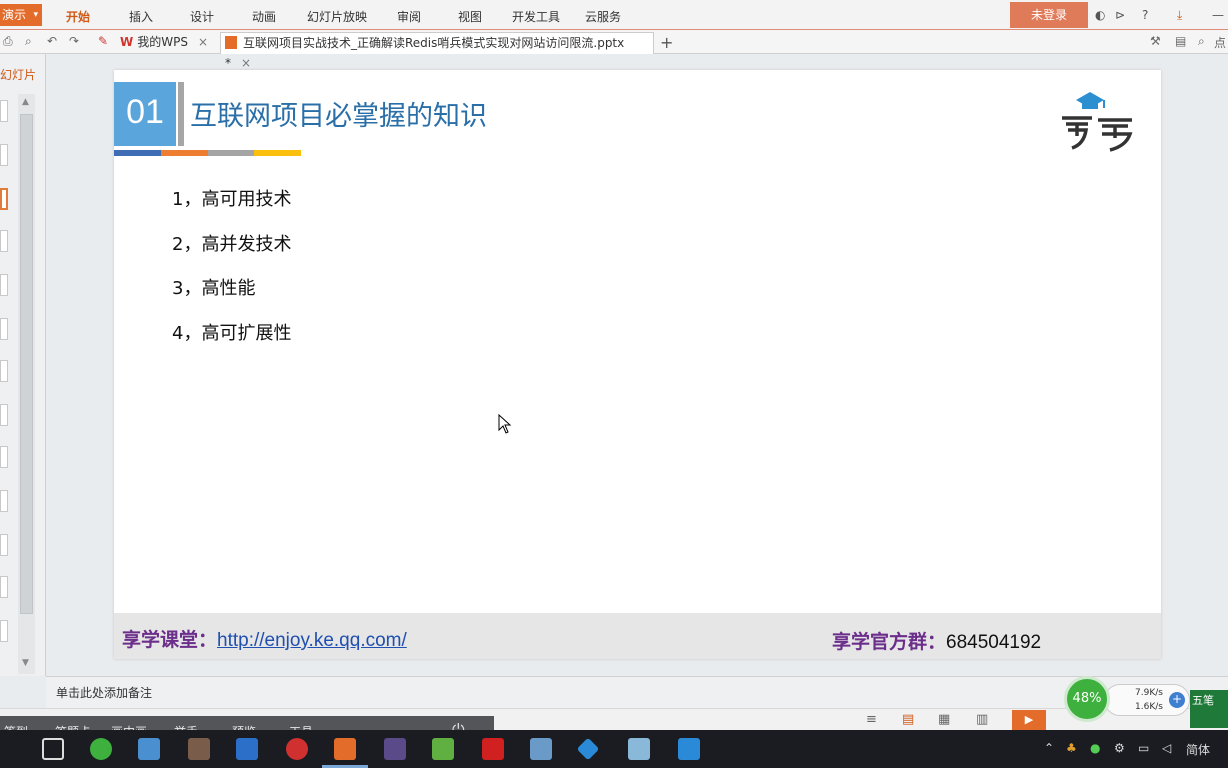  I want to click on footer-link: http://enjoy.ke.qq.com/, so click(312, 640).